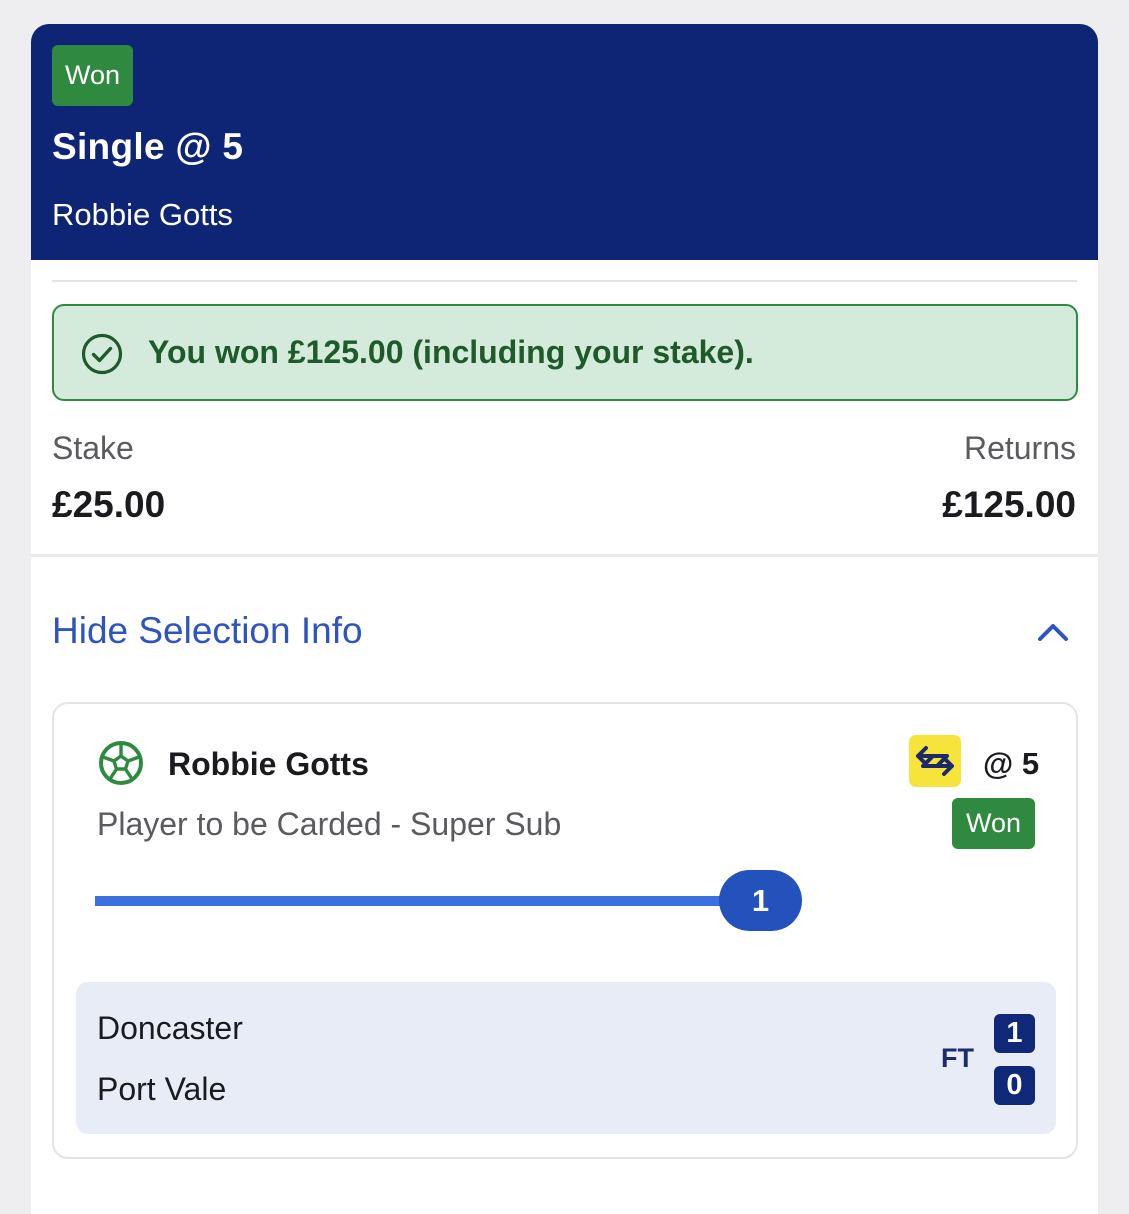 This screenshot has height=1214, width=1129. Describe the element at coordinates (566, 1058) in the screenshot. I see `scoreboard: Doncaster Port Vale FT 1 0` at that location.